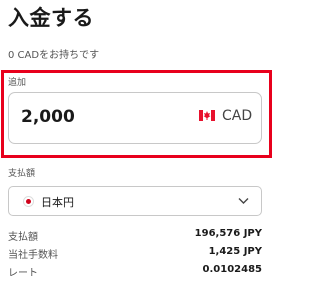 The height and width of the screenshot is (300, 320). Describe the element at coordinates (228, 233) in the screenshot. I see `summary-value: 196,576 JPY` at that location.